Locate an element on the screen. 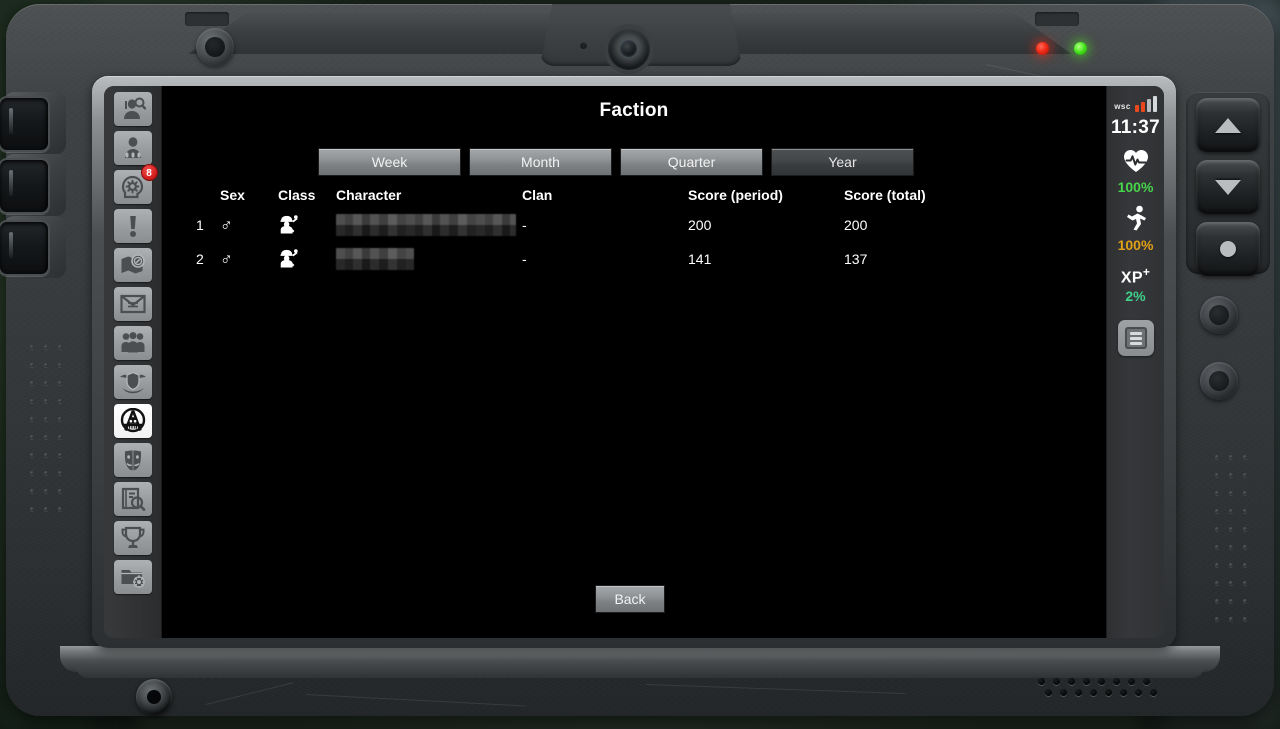 This screenshot has height=729, width=1280. book-search-icon is located at coordinates (133, 499).